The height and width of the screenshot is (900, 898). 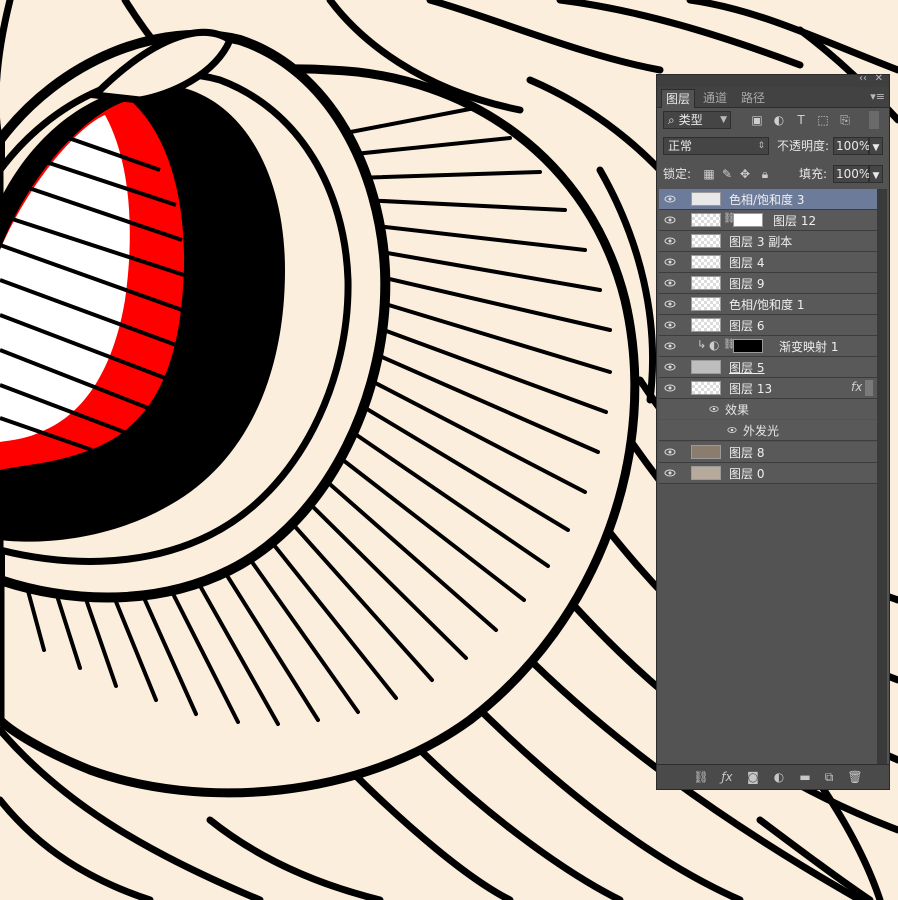 I want to click on layer-name: 图层 13, so click(x=751, y=389).